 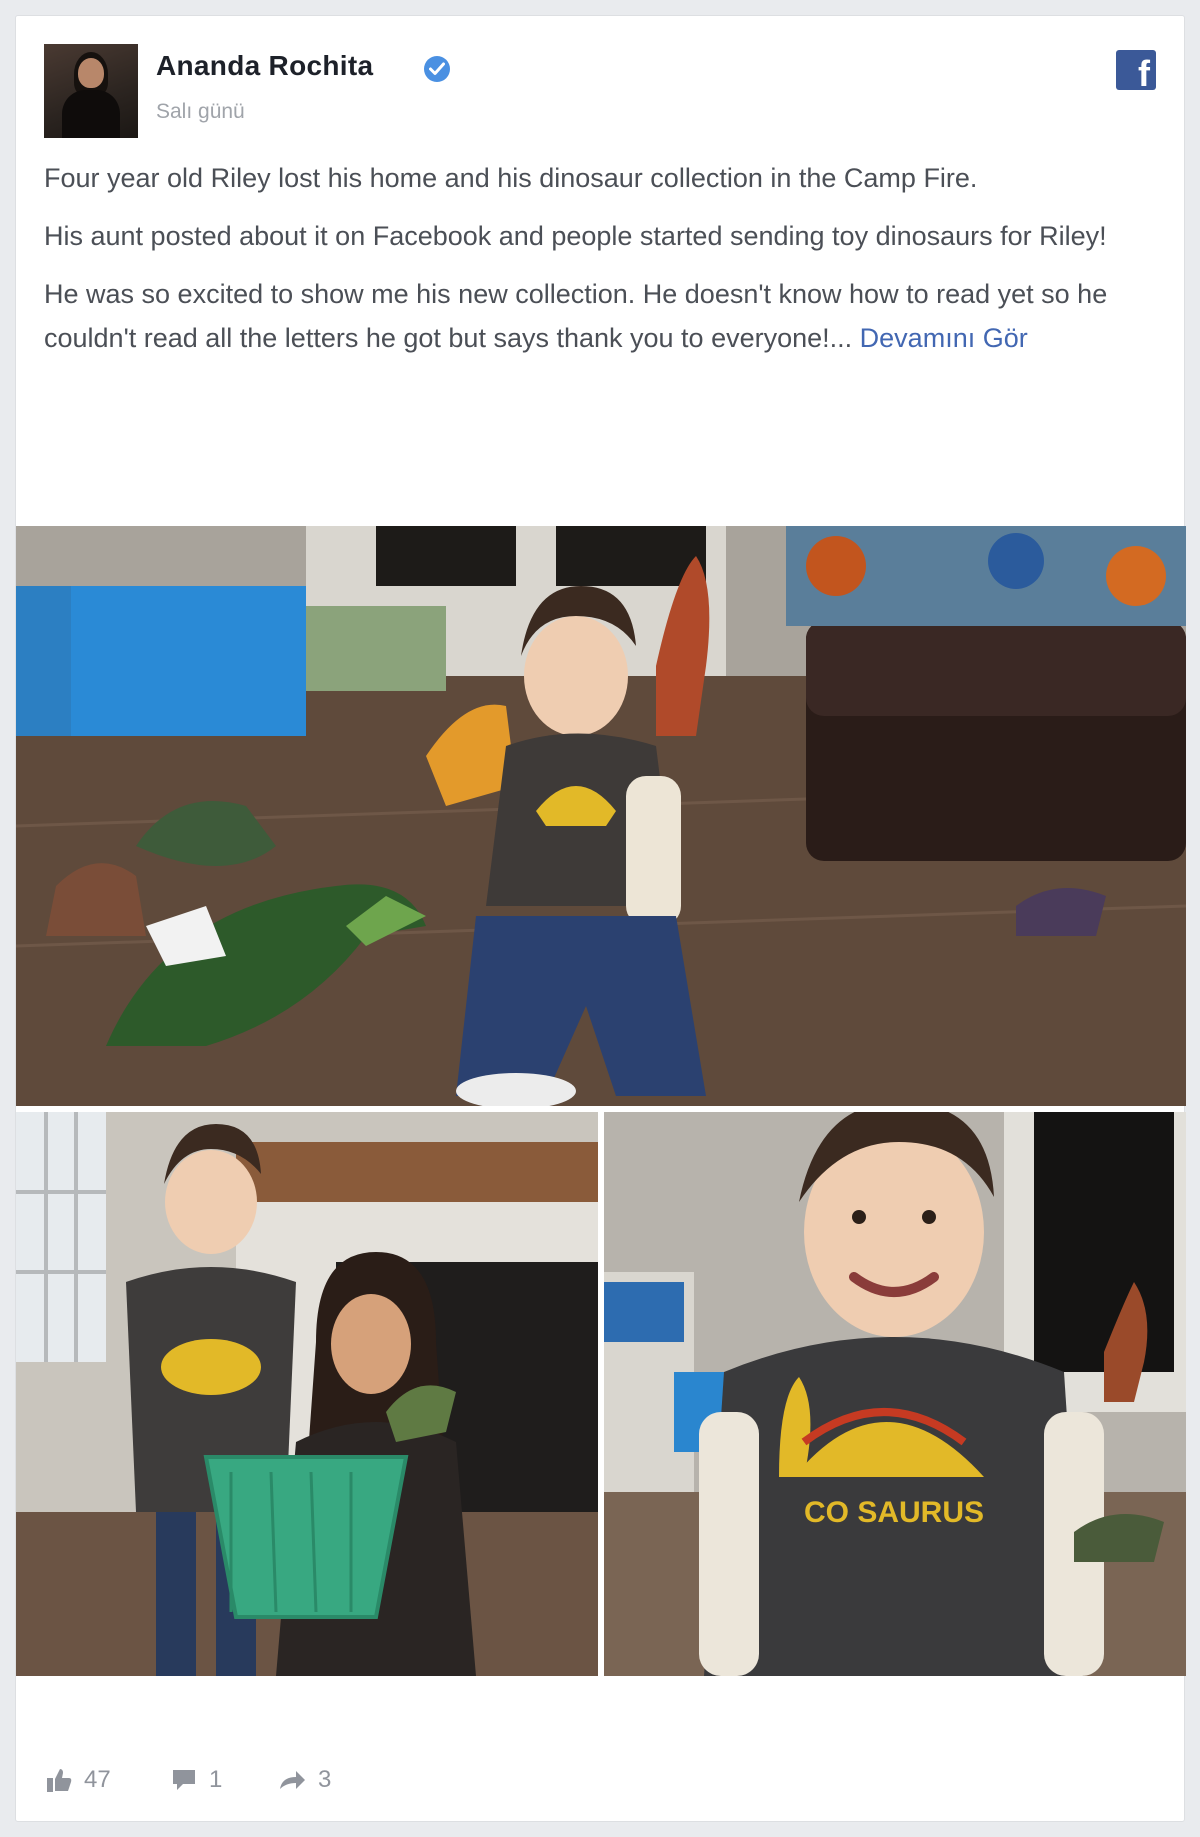 What do you see at coordinates (200, 112) in the screenshot?
I see `post-timestamp: Salı günü` at bounding box center [200, 112].